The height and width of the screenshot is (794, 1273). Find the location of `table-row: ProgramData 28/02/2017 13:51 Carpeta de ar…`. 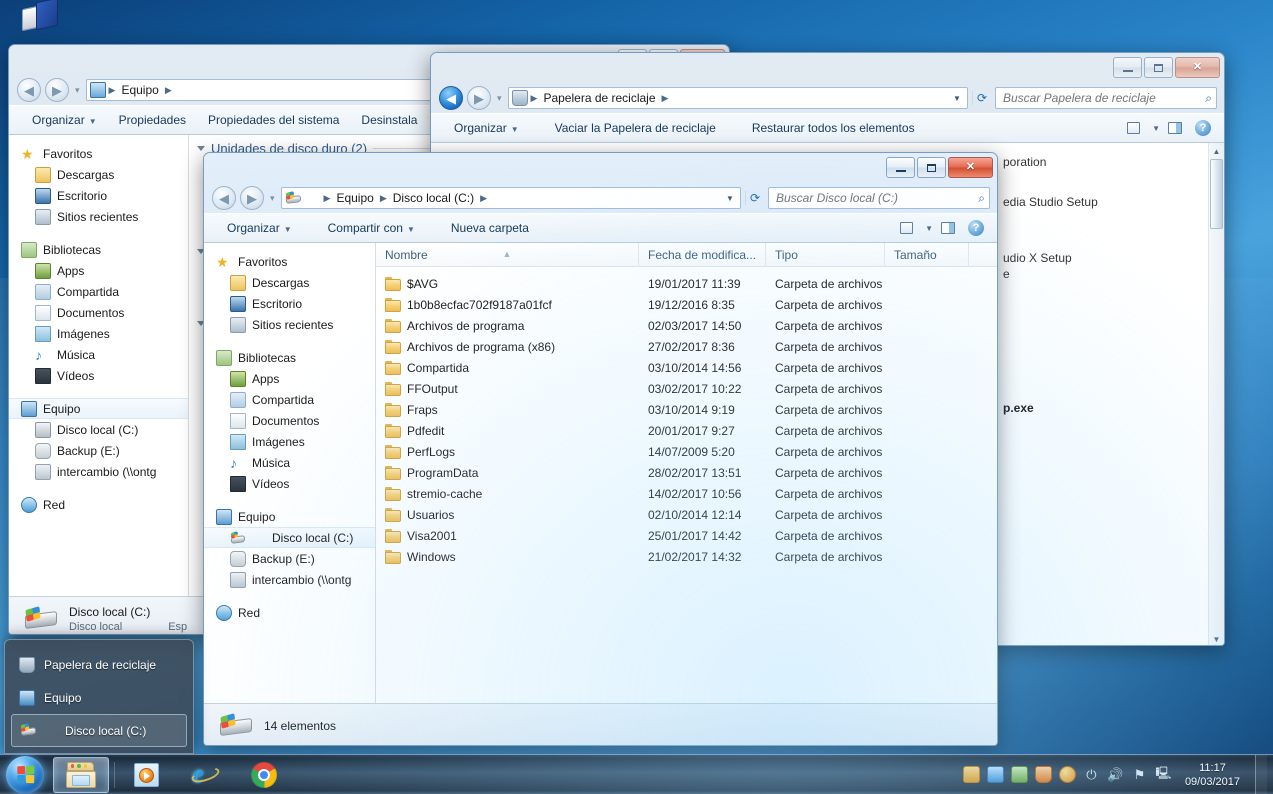

table-row: ProgramData 28/02/2017 13:51 Carpeta de ar… is located at coordinates (686, 472).